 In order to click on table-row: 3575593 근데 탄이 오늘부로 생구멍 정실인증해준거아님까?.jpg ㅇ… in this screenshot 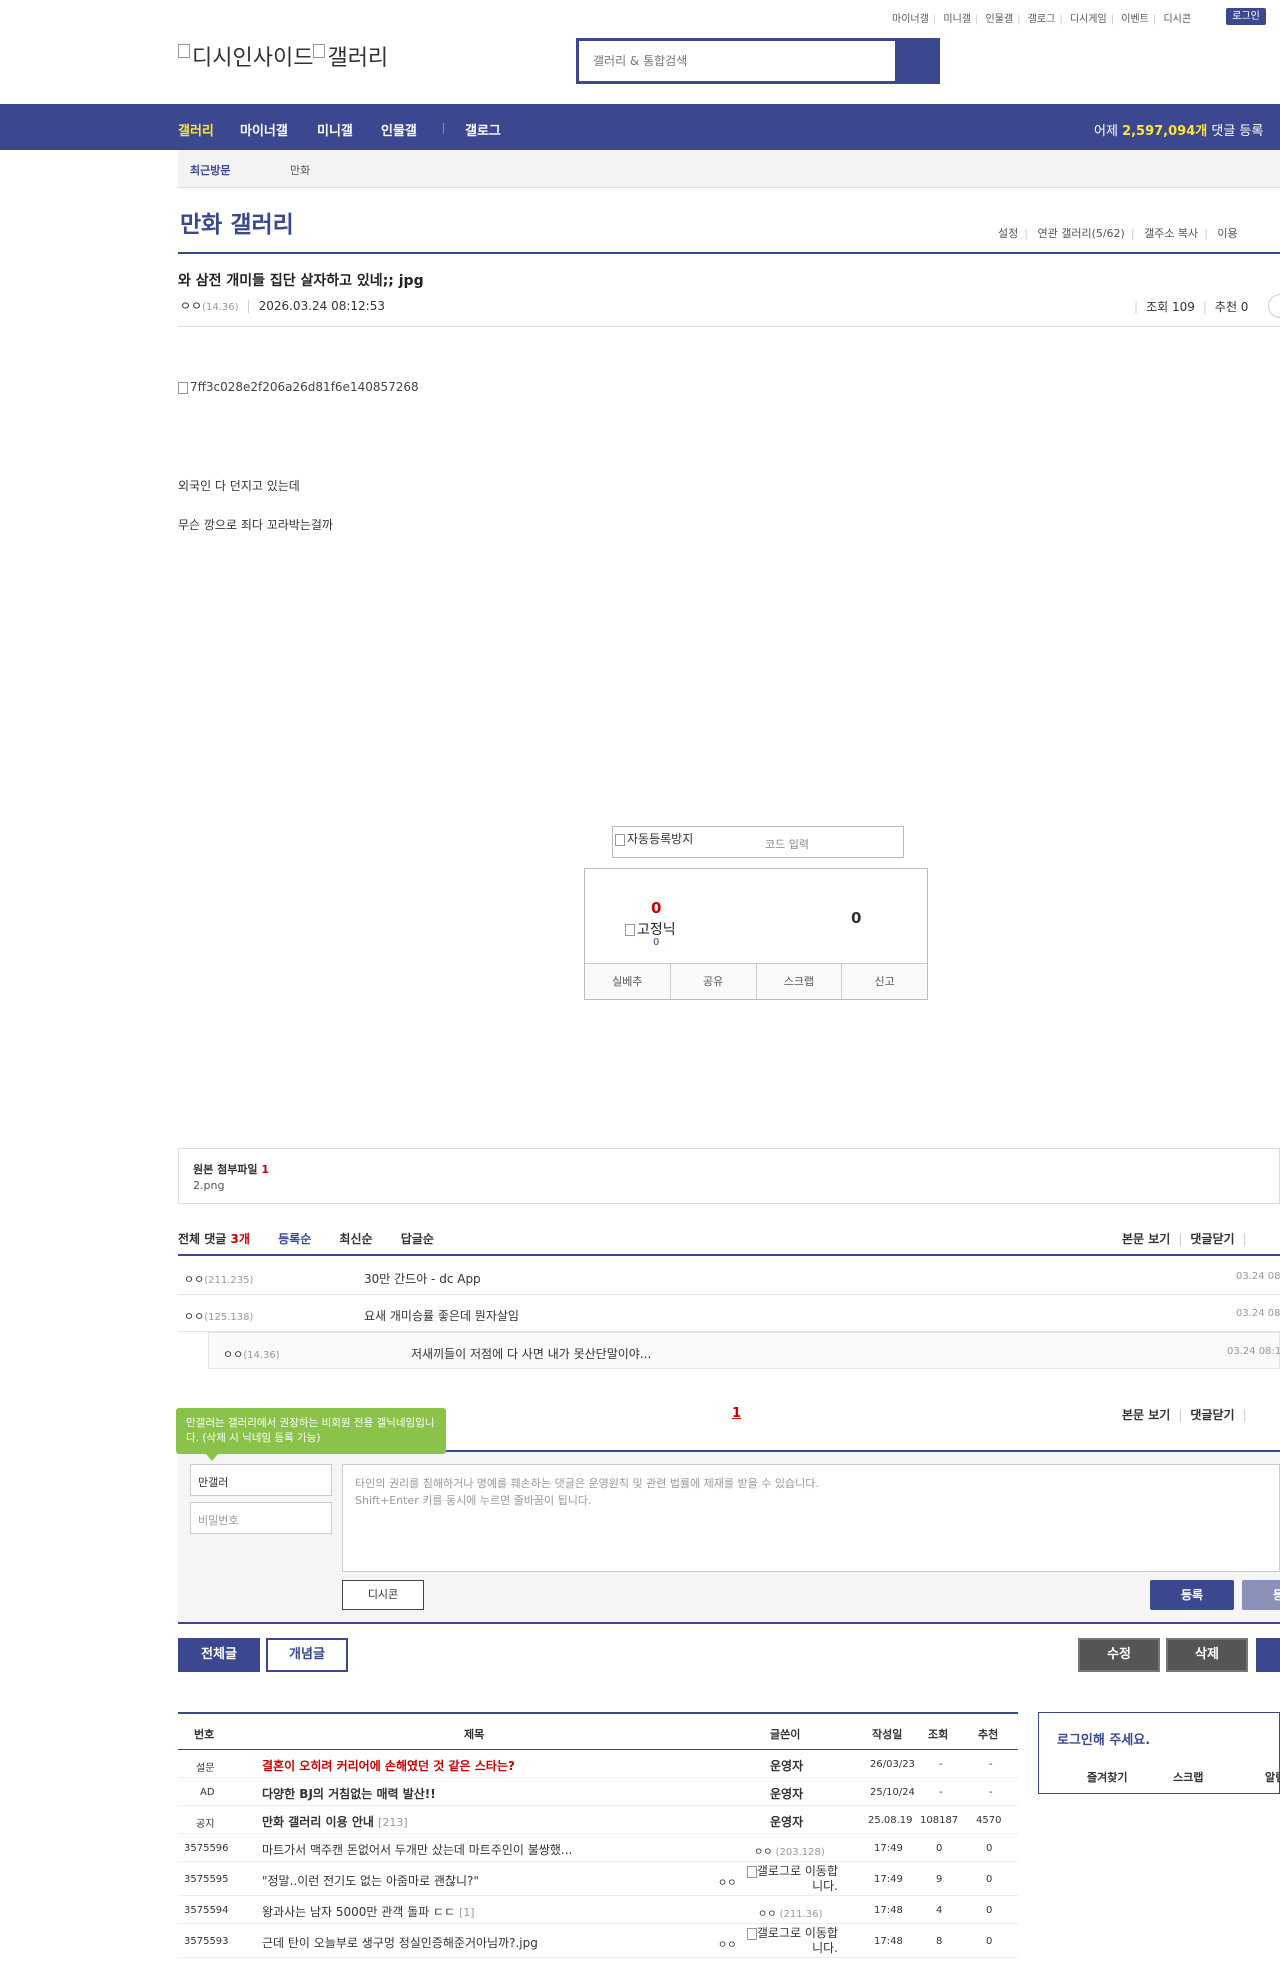, I will do `click(598, 1941)`.